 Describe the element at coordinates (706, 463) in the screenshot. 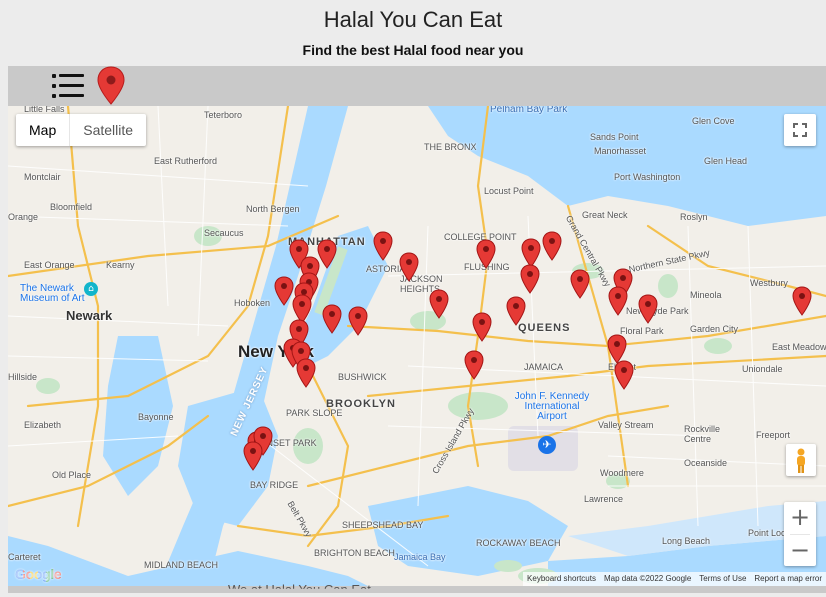

I see `place-label: Oceanside` at that location.